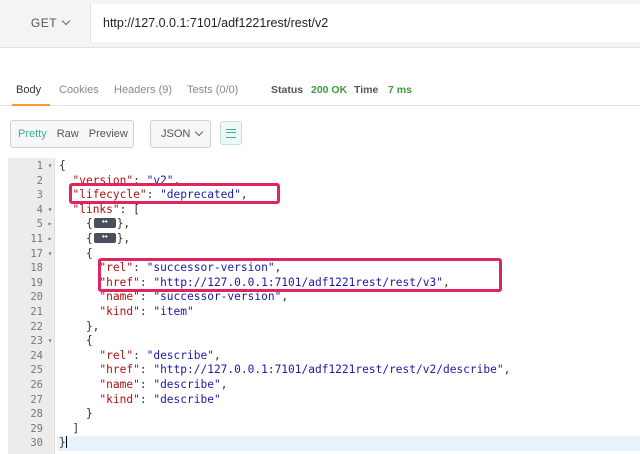 This screenshot has width=640, height=454. Describe the element at coordinates (217, 297) in the screenshot. I see `json-string: "successor-version"` at that location.